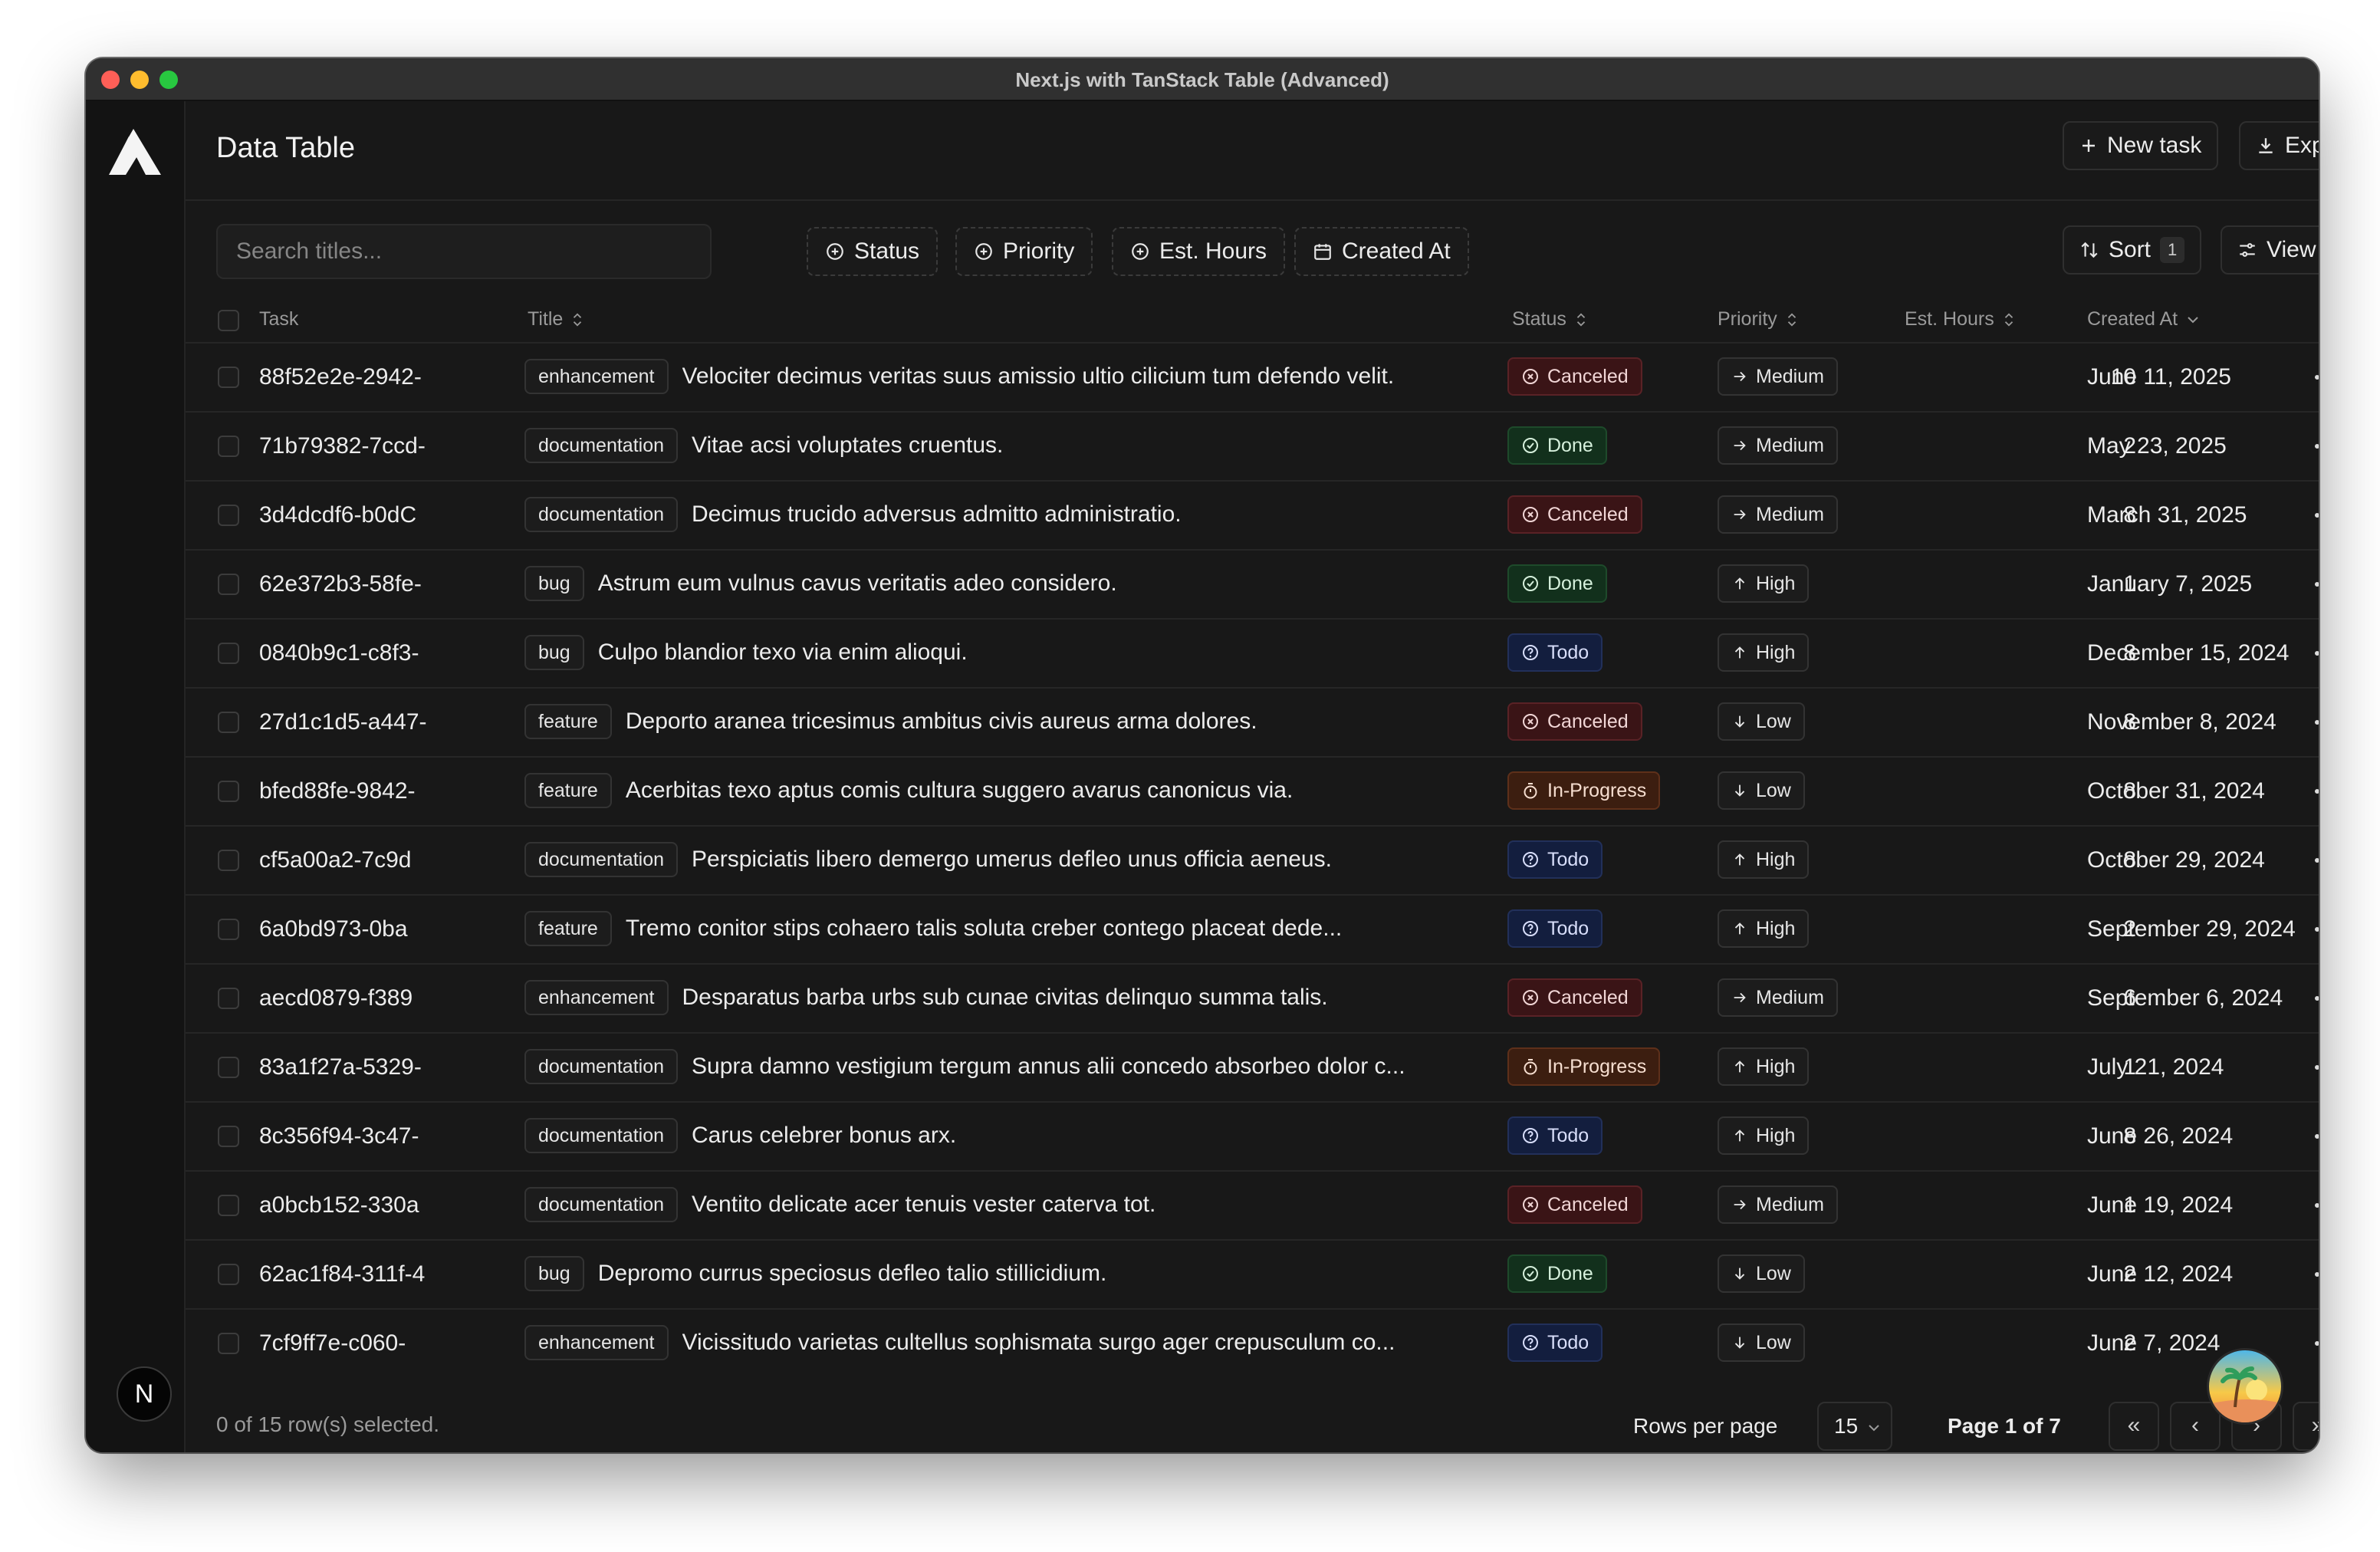 The image size is (2380, 1552). I want to click on select-all-checkbox, so click(229, 320).